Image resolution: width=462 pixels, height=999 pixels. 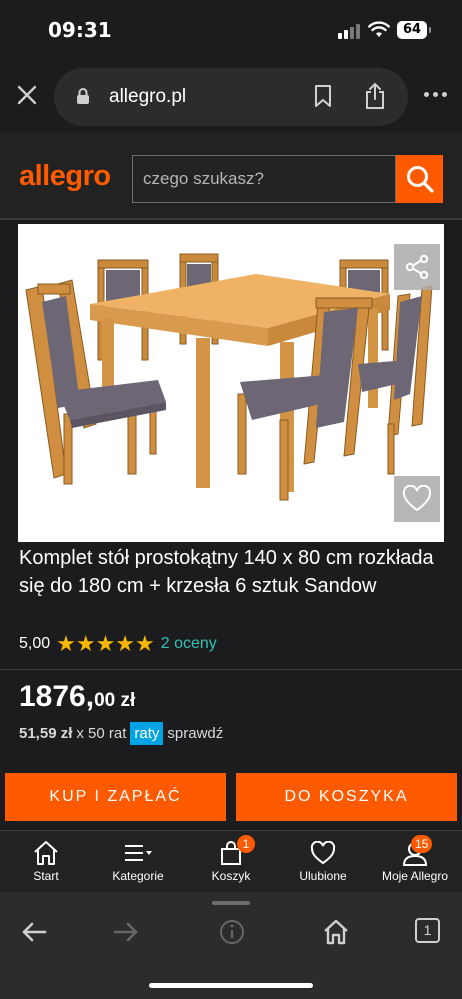 What do you see at coordinates (101, 733) in the screenshot?
I see `installment-count: x 50 rat` at bounding box center [101, 733].